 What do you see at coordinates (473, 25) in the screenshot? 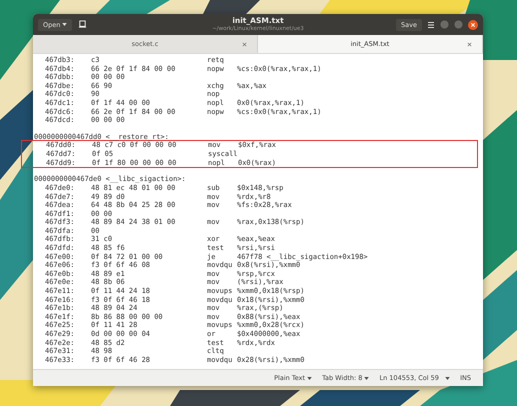
I see `close-icon` at bounding box center [473, 25].